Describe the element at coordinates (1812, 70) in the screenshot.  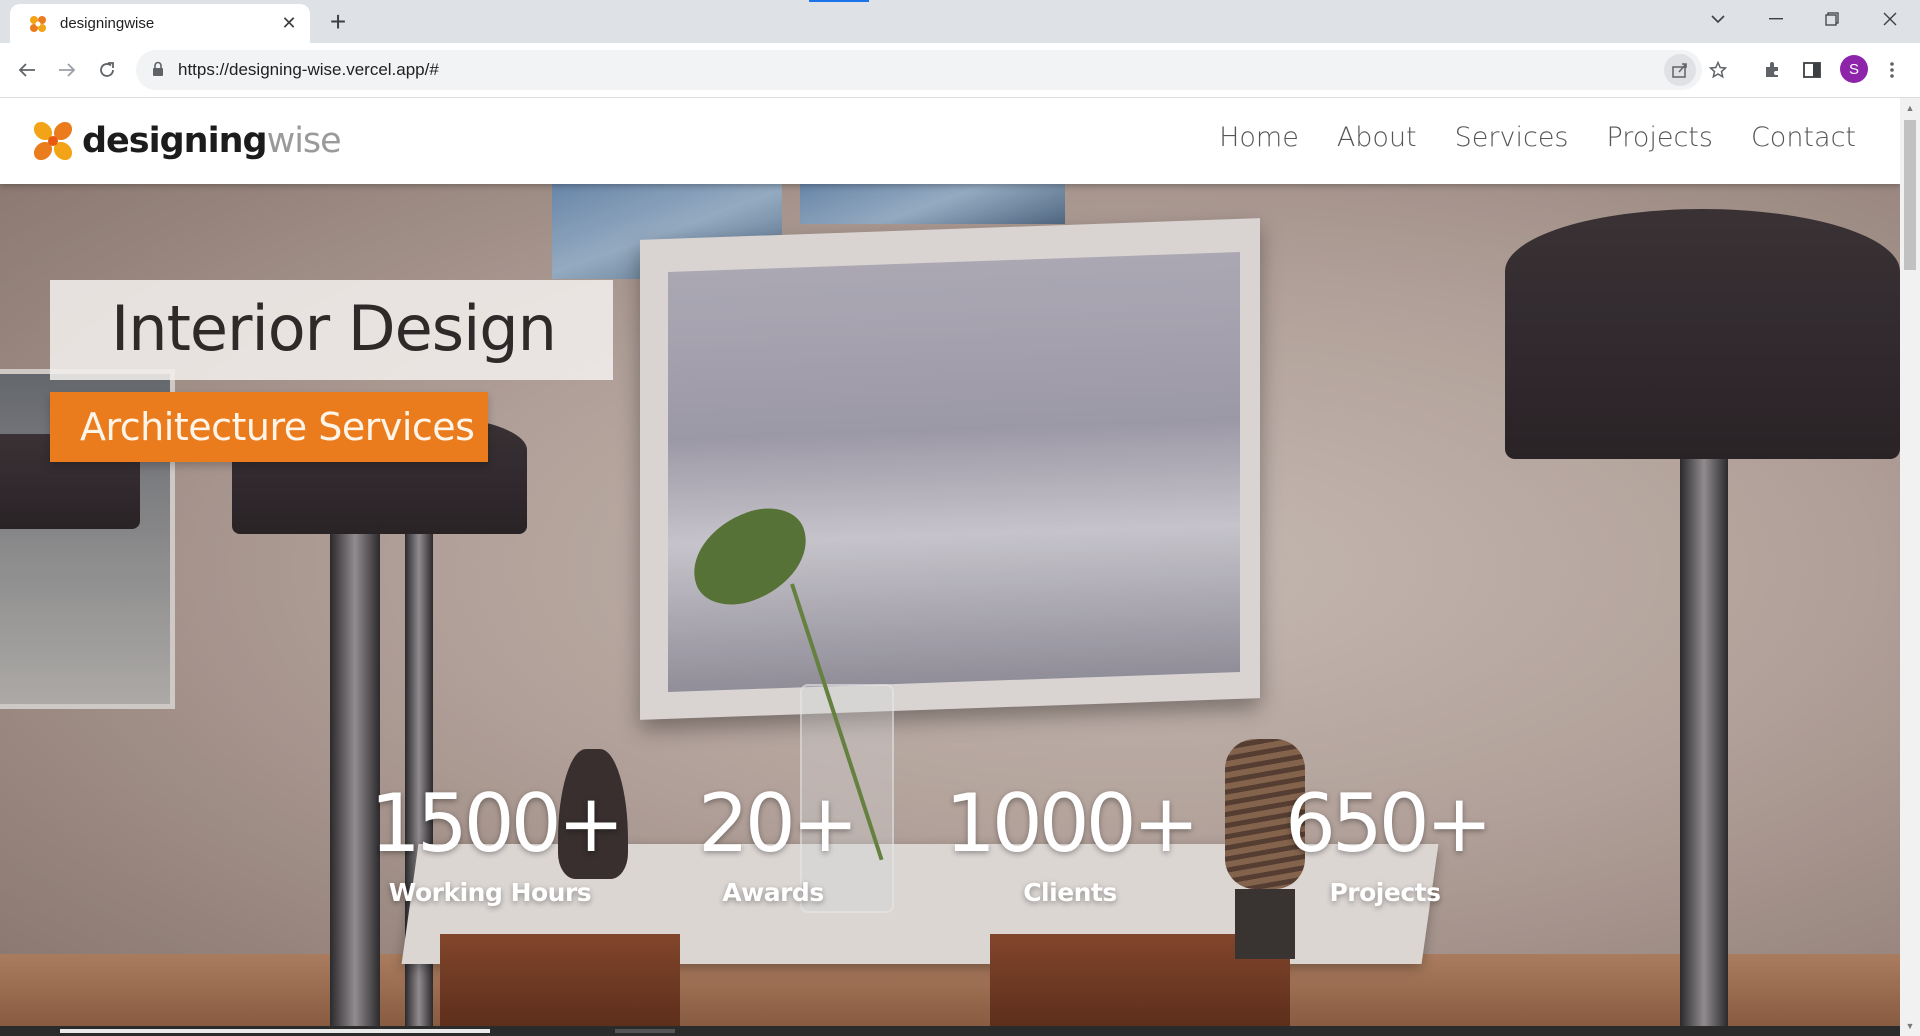
I see `side-panel-icon` at that location.